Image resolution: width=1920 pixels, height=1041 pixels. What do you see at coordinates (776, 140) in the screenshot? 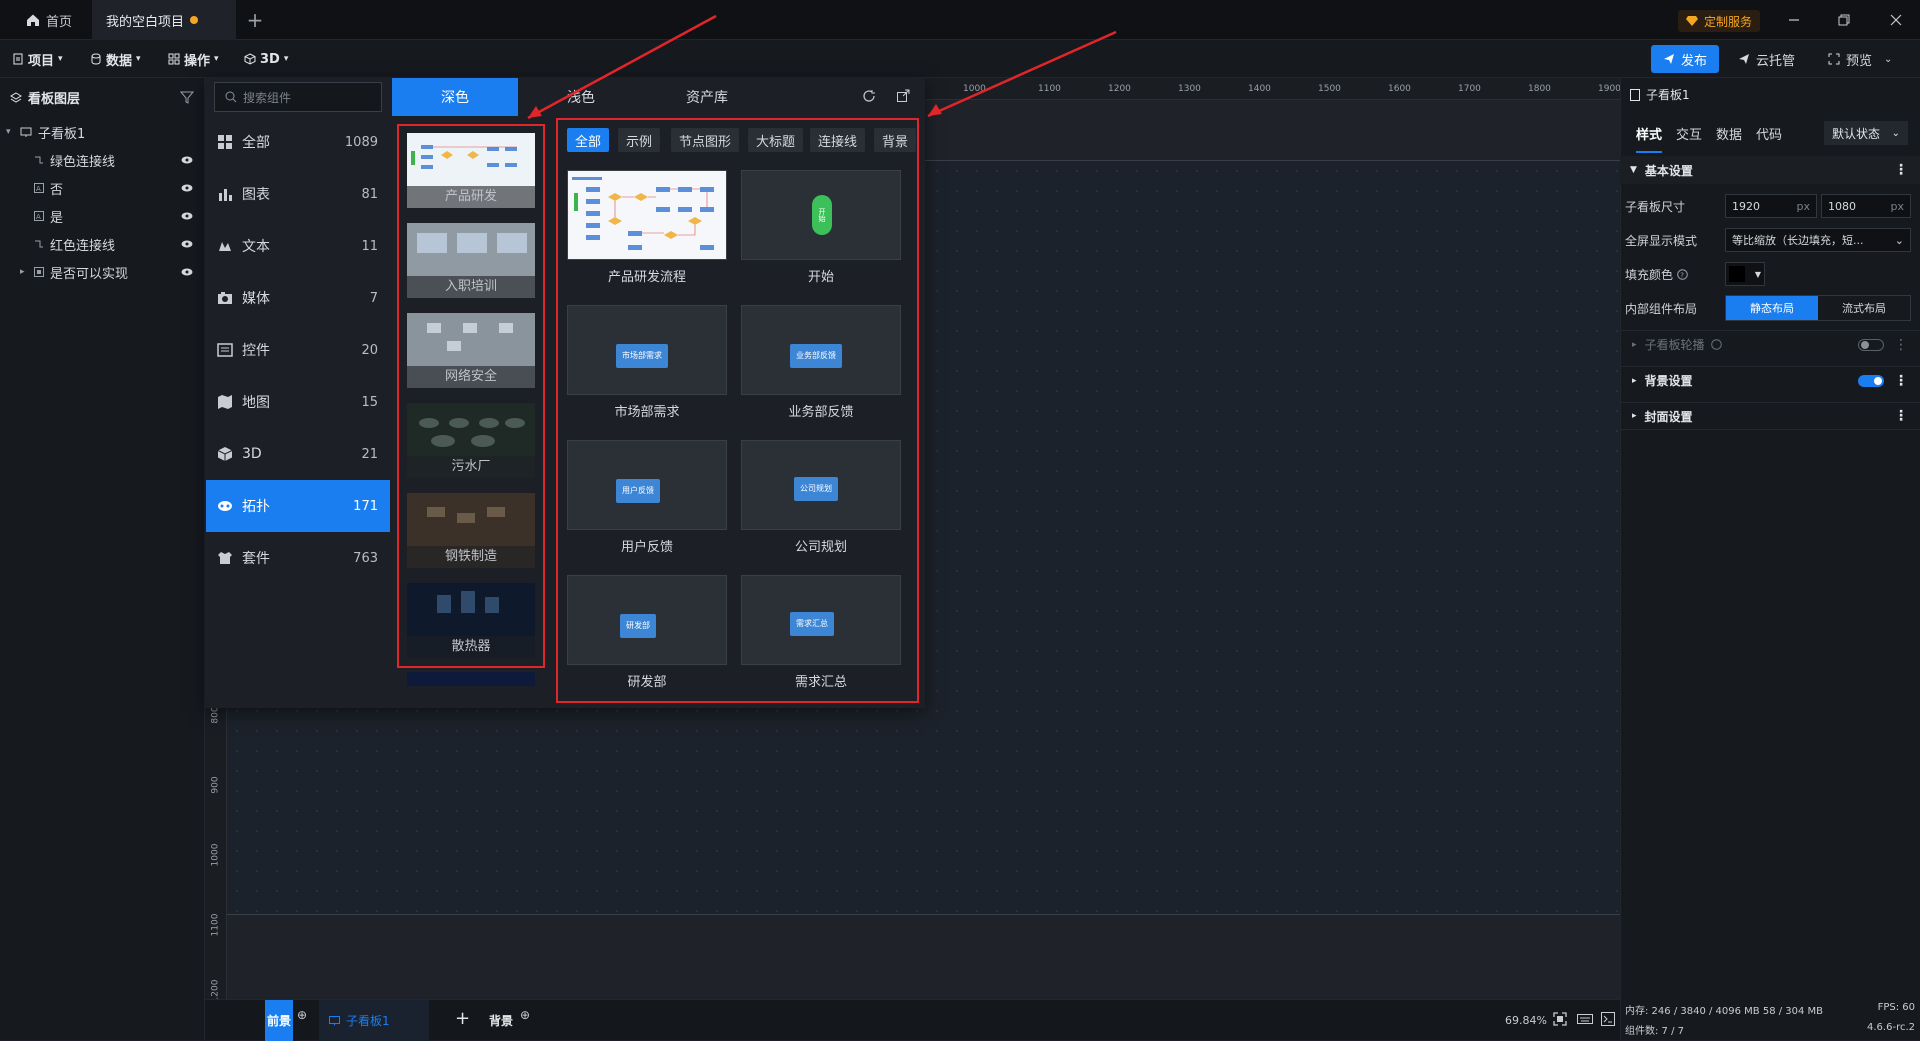
I see `subtab-big-title: 大标题` at bounding box center [776, 140].